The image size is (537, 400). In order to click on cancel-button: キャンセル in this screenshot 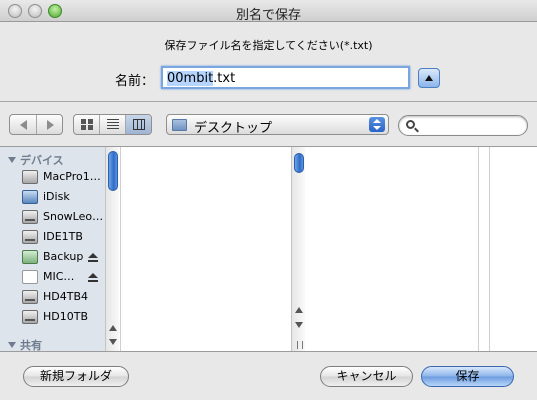, I will do `click(366, 376)`.